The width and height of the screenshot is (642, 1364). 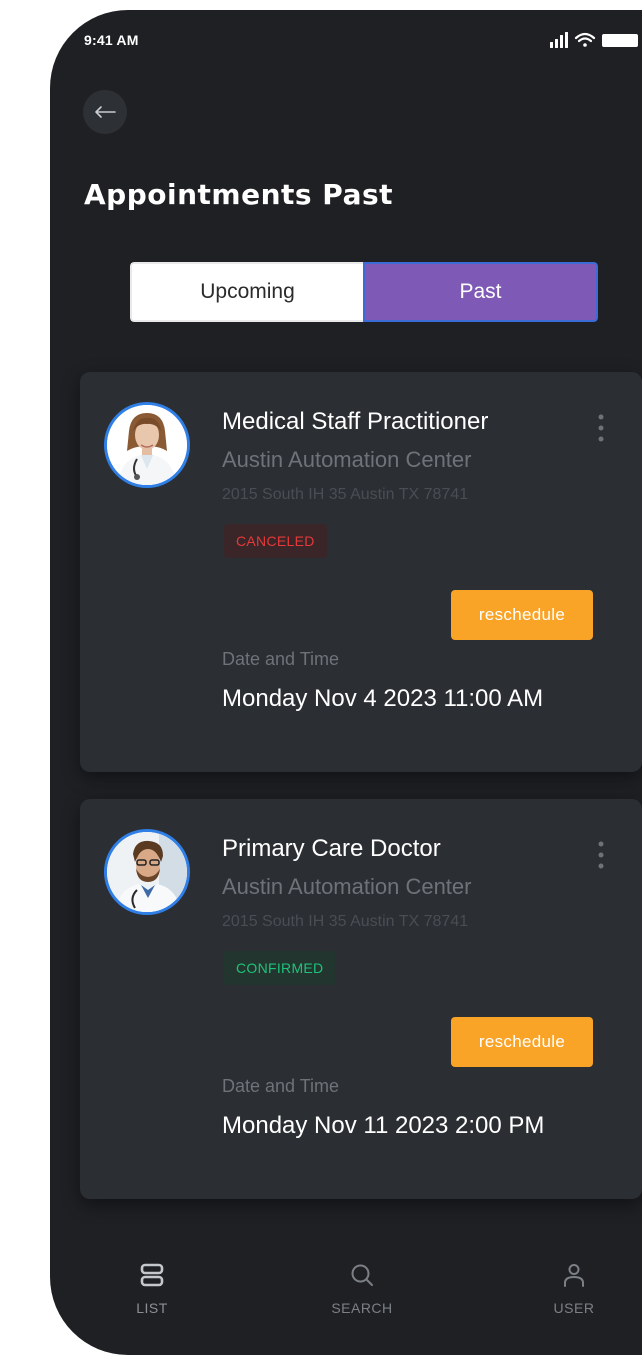 What do you see at coordinates (152, 1275) in the screenshot?
I see `list-icon` at bounding box center [152, 1275].